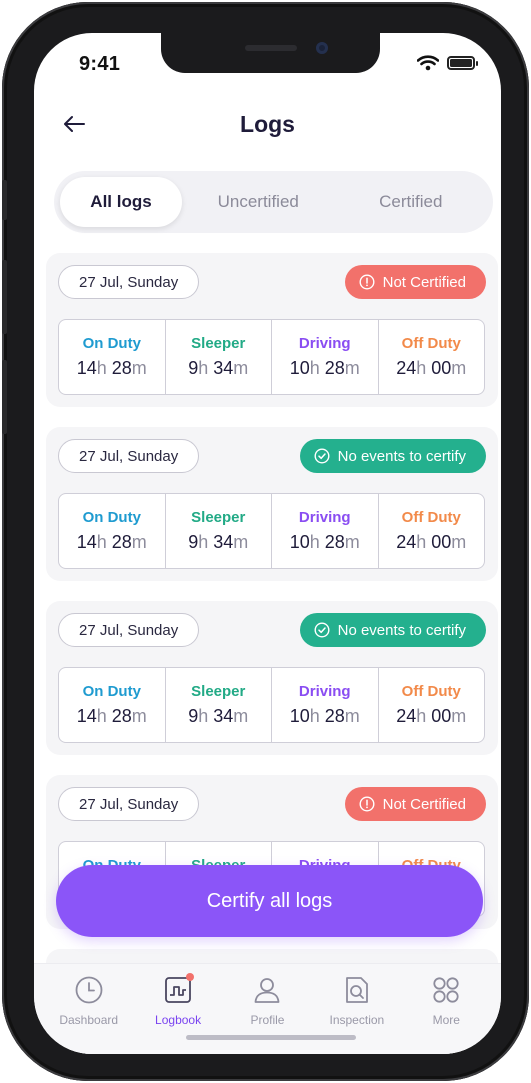  I want to click on stat-driving: Driving 10h 28m, so click(325, 531).